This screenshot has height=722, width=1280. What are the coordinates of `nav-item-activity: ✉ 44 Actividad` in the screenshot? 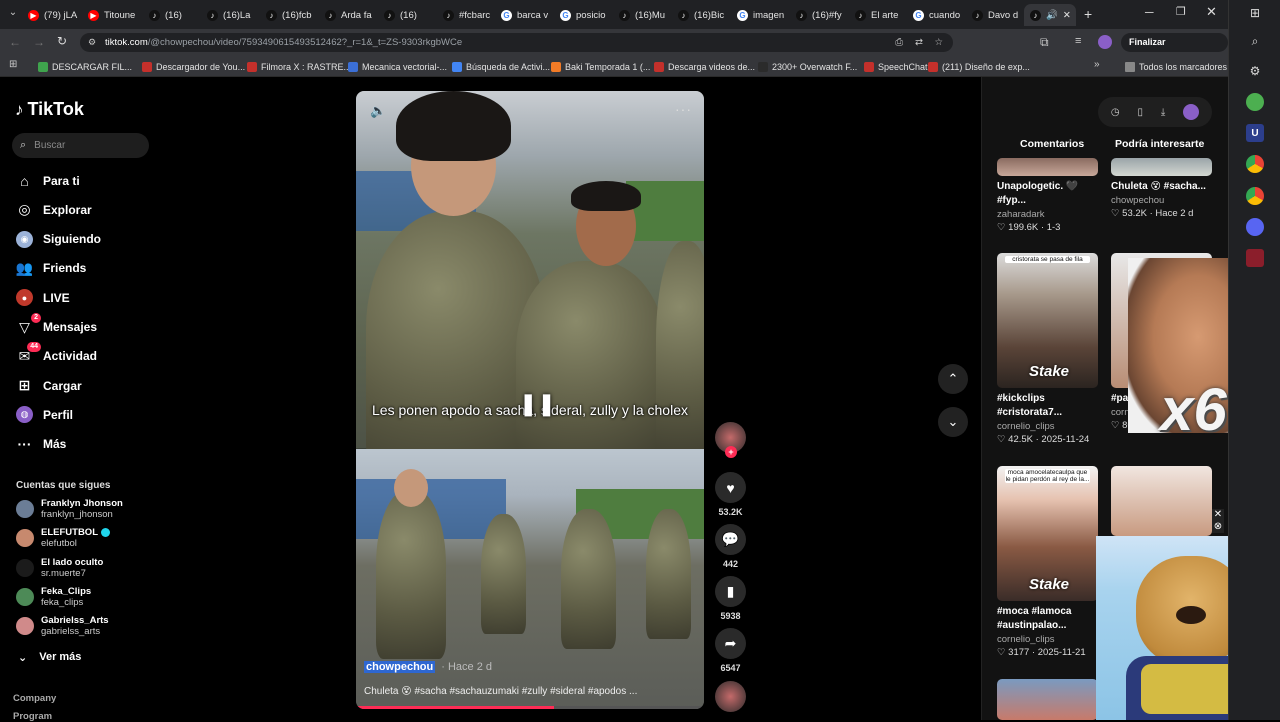 It's located at (56, 353).